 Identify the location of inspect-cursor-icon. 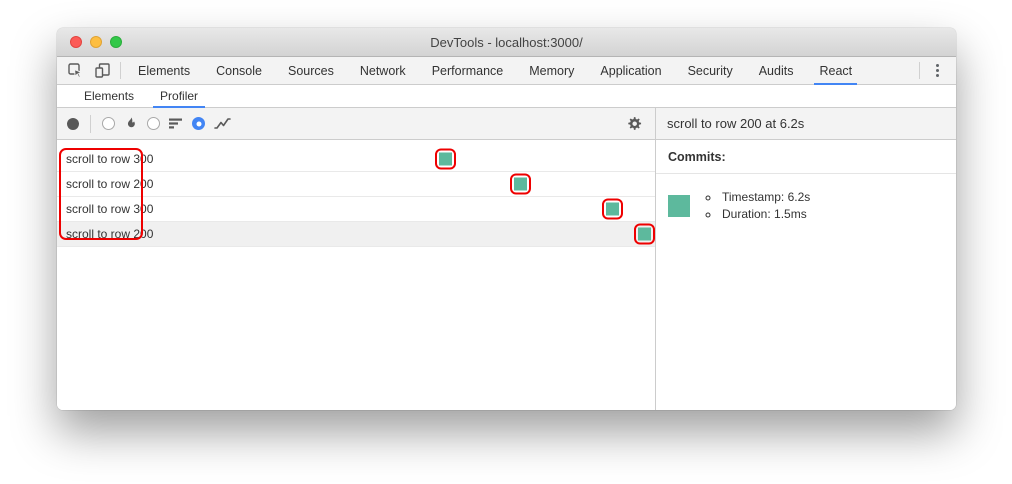
(75, 70).